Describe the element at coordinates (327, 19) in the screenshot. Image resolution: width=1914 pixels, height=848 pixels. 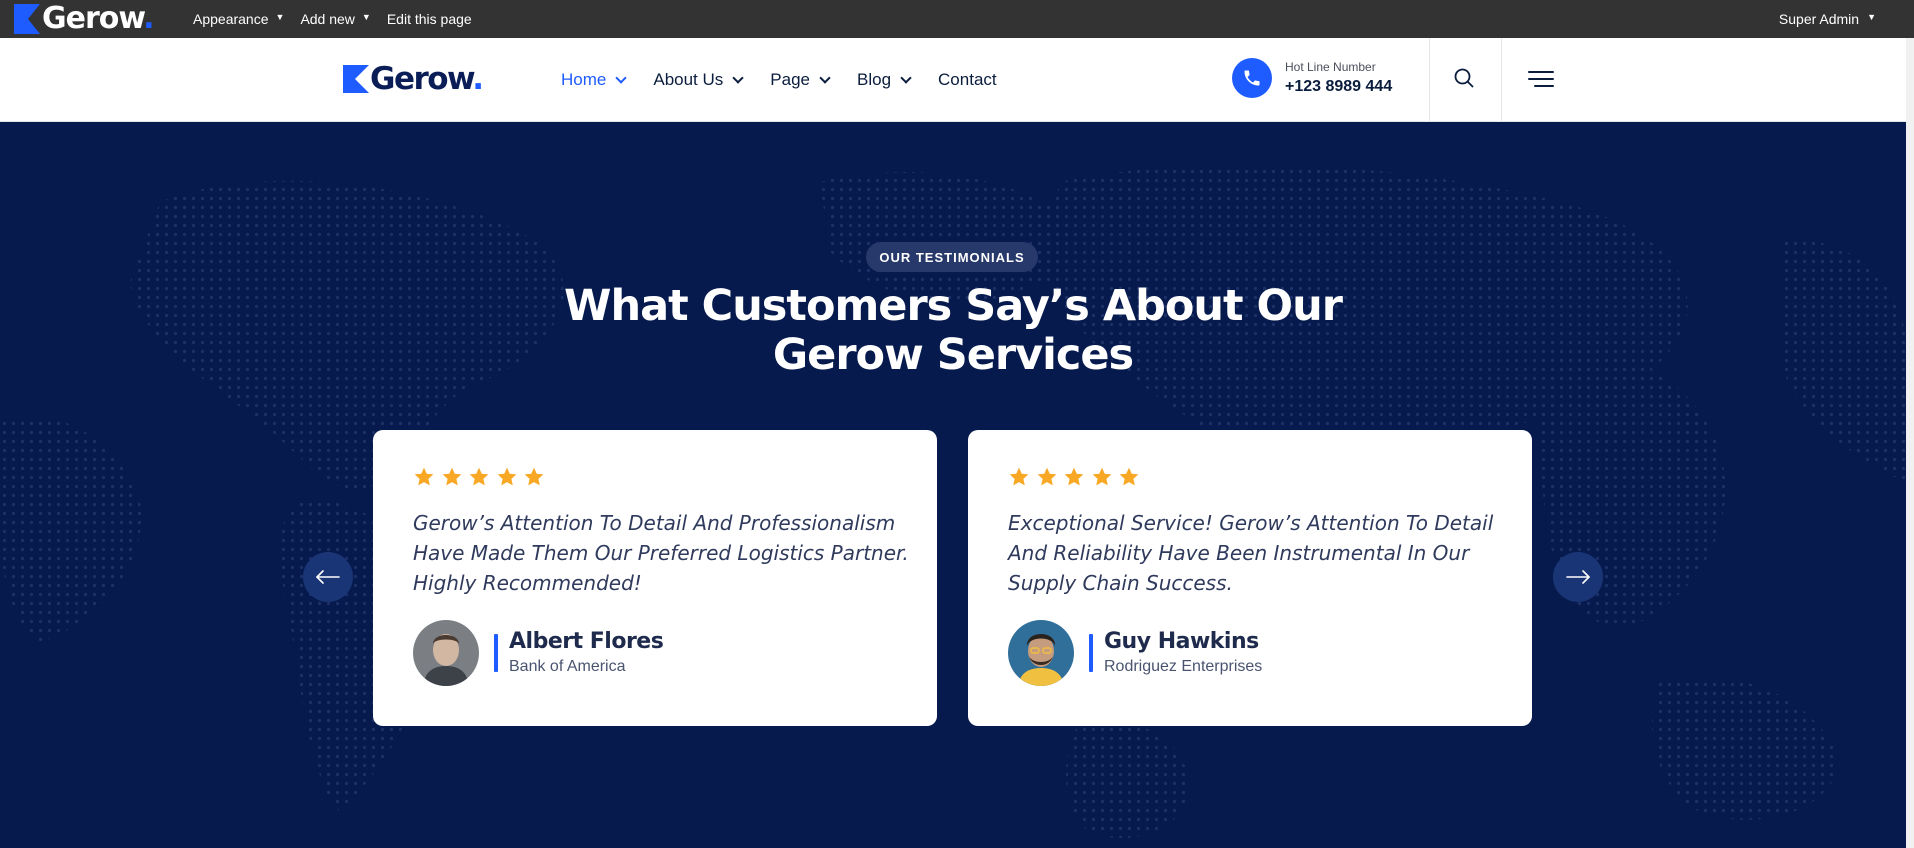
I see `admin-menu-label: Add new` at that location.